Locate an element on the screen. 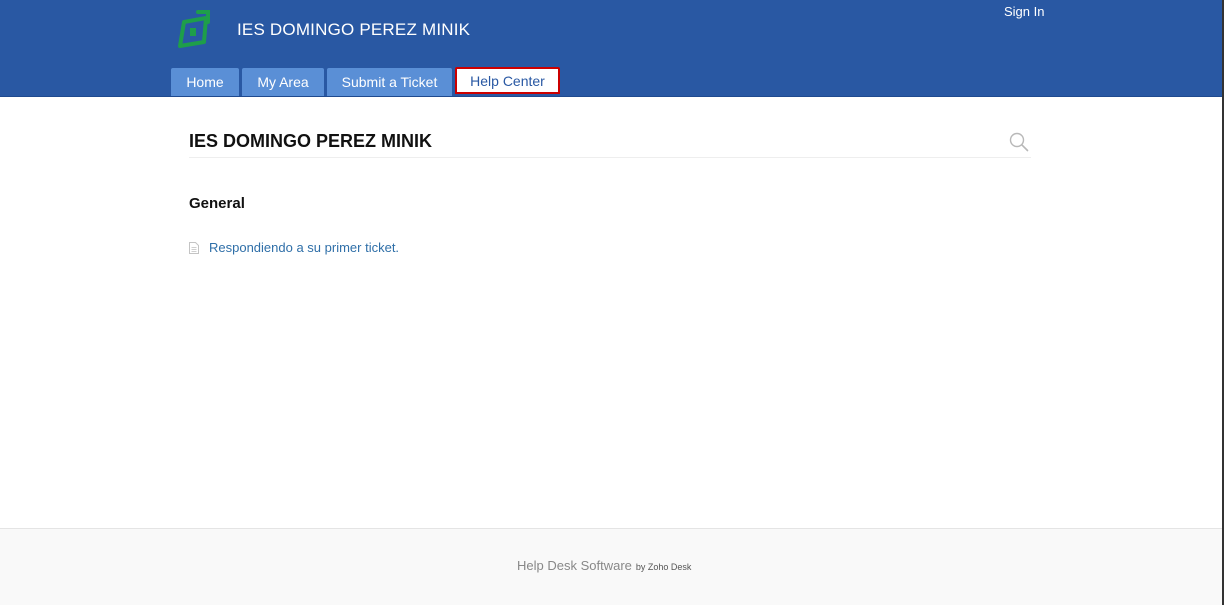 This screenshot has height=605, width=1224. page-title: IES DOMINGO PEREZ MINIK is located at coordinates (311, 141).